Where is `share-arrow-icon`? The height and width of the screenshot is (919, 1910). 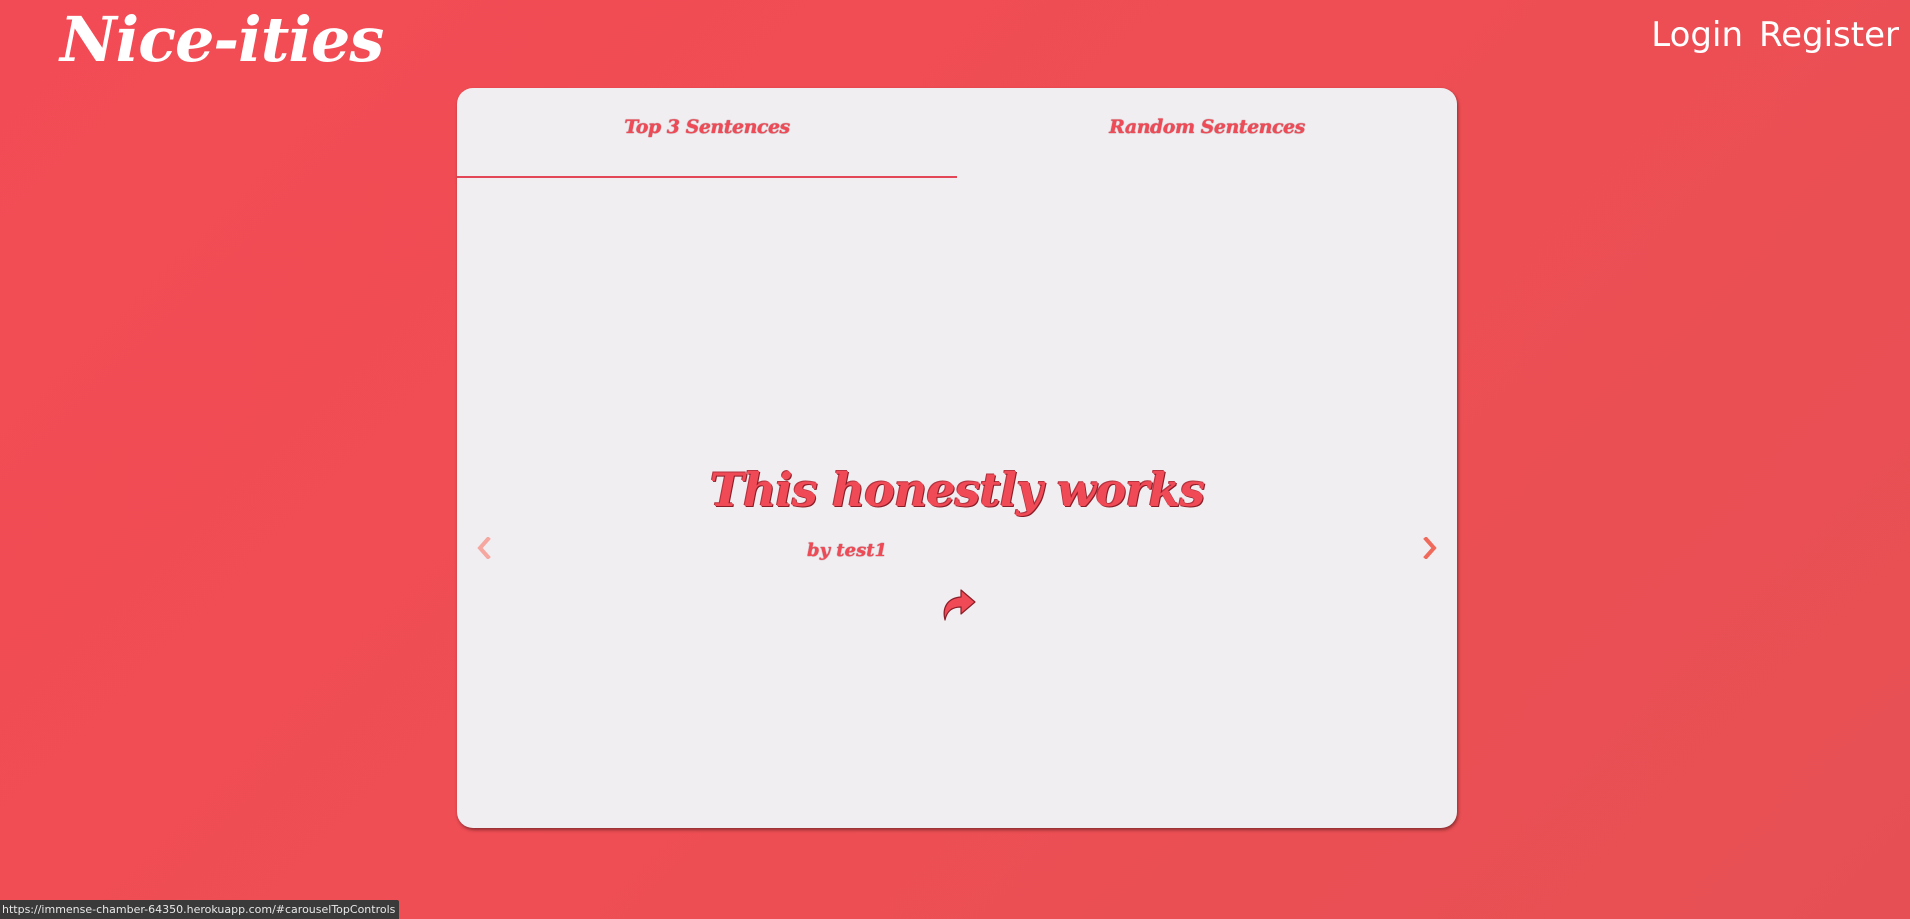 share-arrow-icon is located at coordinates (959, 605).